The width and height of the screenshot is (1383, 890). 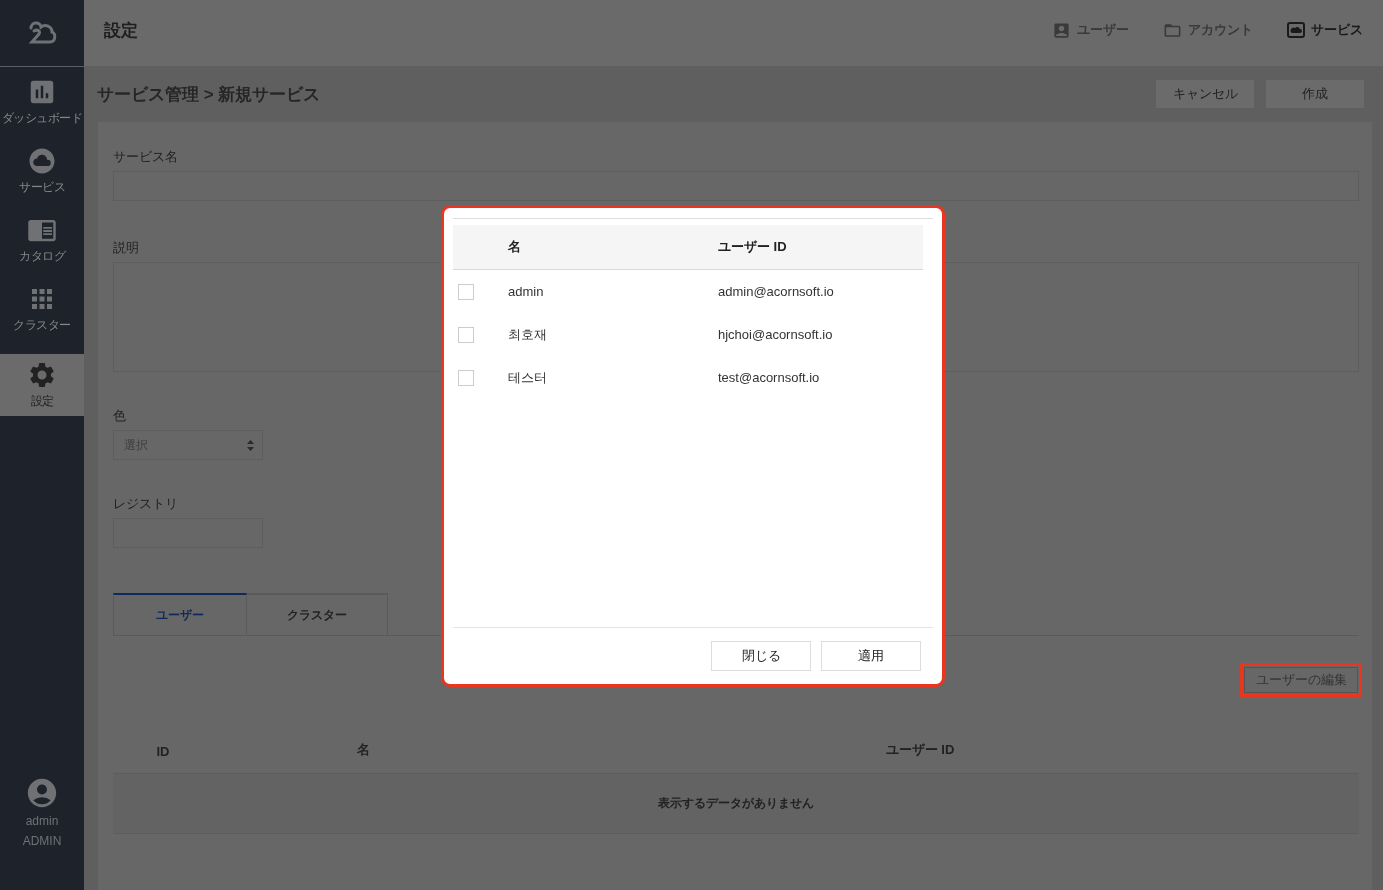 What do you see at coordinates (776, 334) in the screenshot?
I see `table-cell-text: hjchoi@acornsoft.io` at bounding box center [776, 334].